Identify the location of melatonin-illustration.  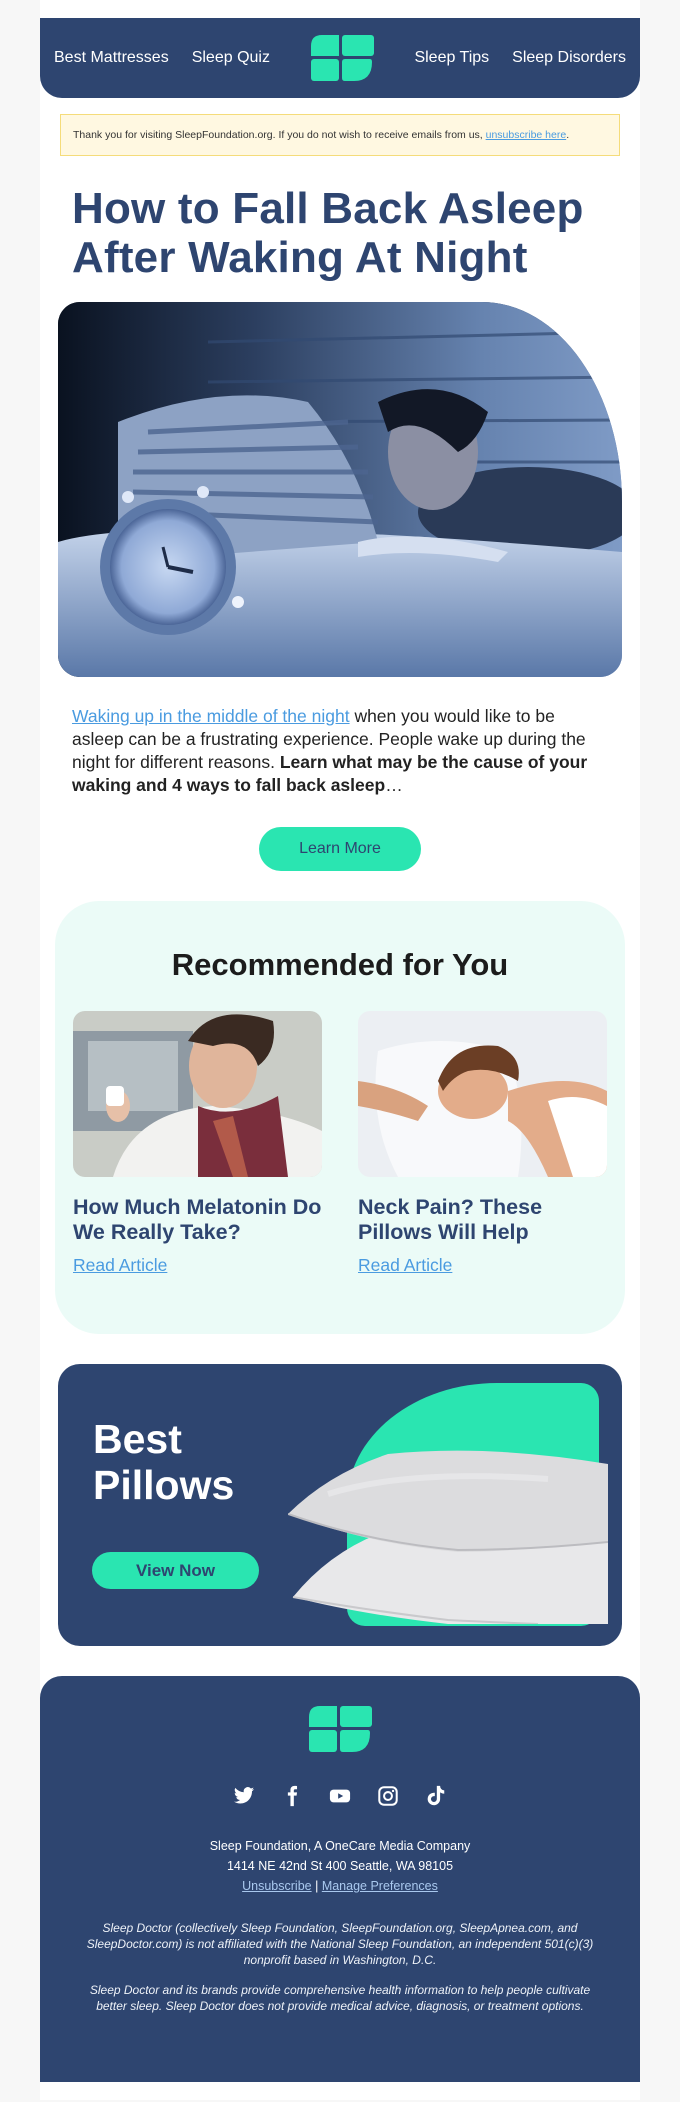
(197, 1094).